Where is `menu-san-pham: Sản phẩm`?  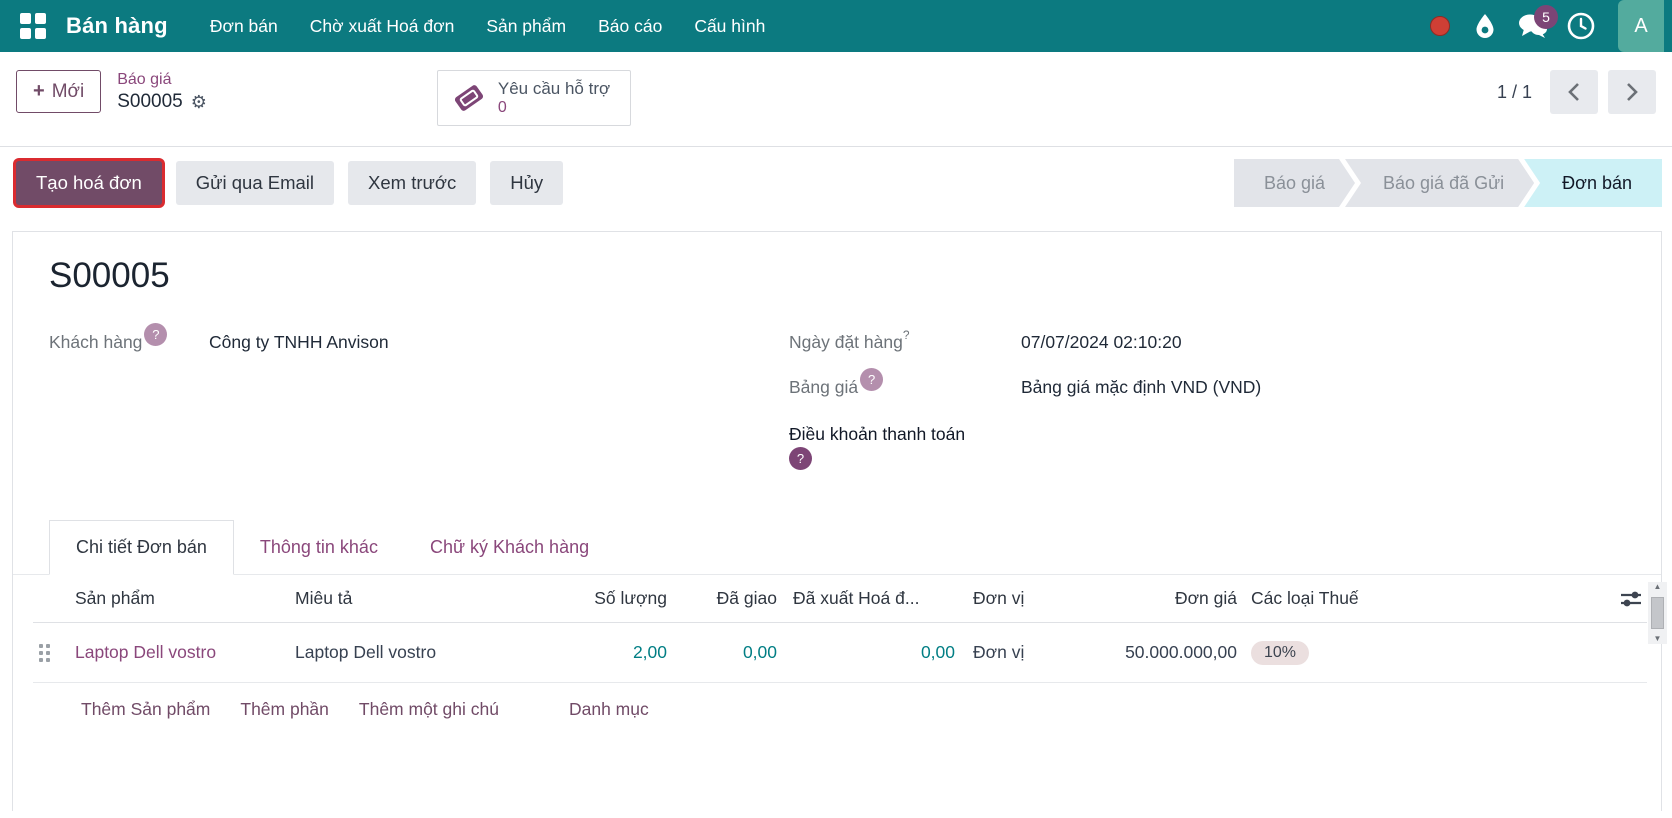 menu-san-pham: Sản phẩm is located at coordinates (526, 26).